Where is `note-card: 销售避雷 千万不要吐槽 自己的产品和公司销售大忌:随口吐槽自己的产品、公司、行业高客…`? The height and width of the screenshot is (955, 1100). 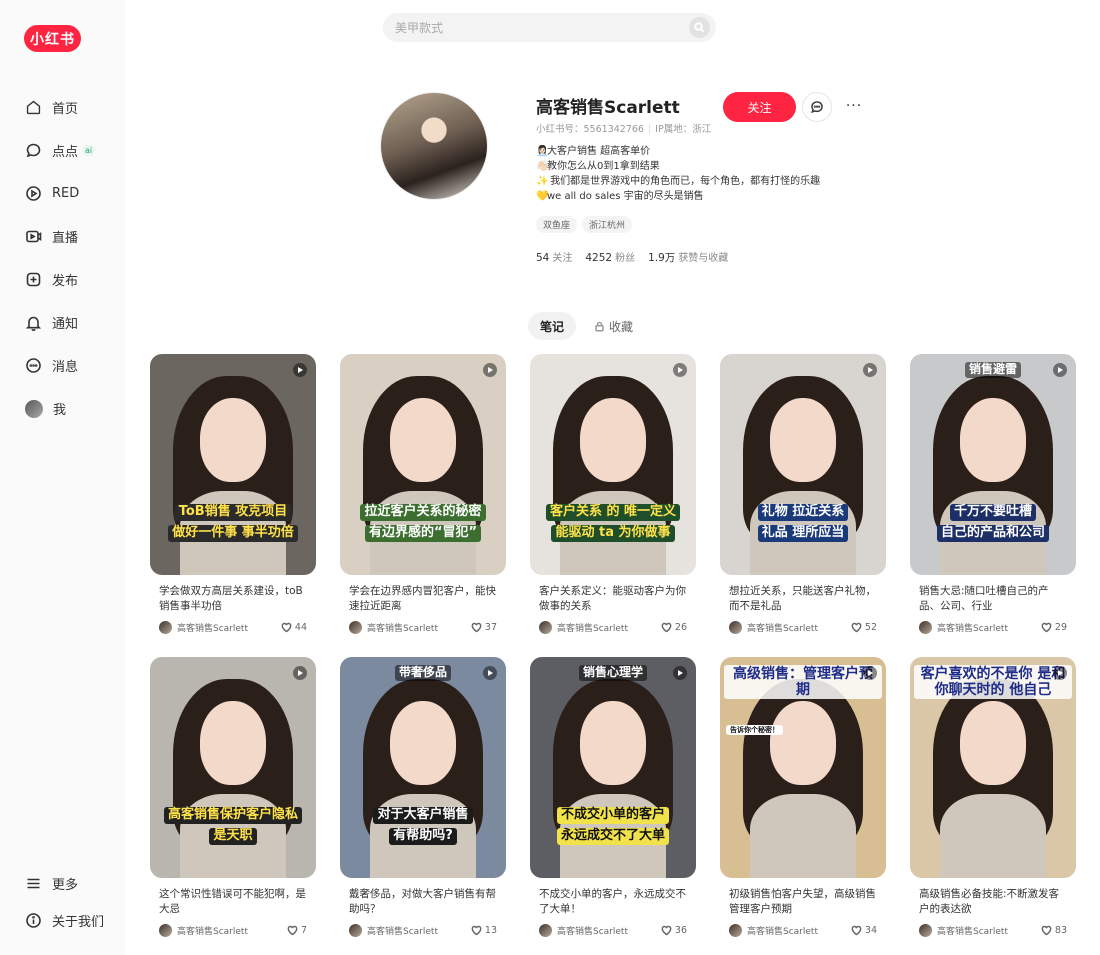
note-card: 销售避雷 千万不要吐槽 自己的产品和公司销售大忌:随口吐槽自己的产品、公司、行业高客… is located at coordinates (993, 494).